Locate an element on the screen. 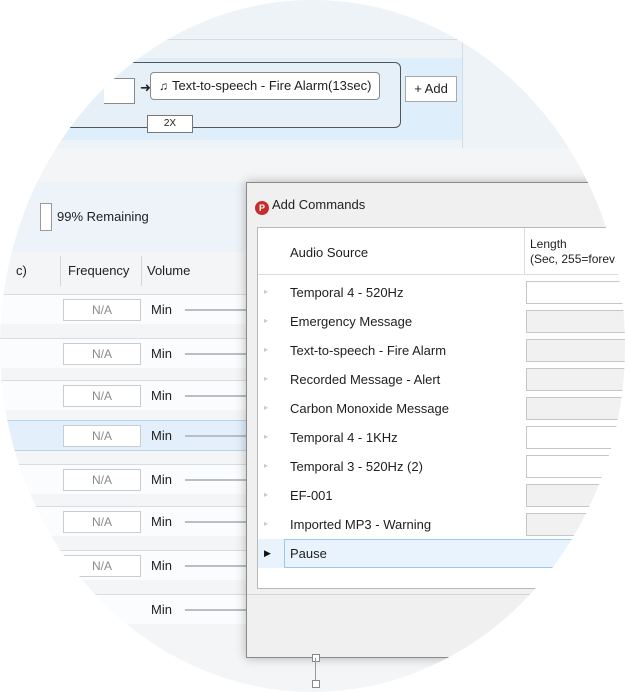 This screenshot has height=692, width=625. capacity-bar is located at coordinates (46, 217).